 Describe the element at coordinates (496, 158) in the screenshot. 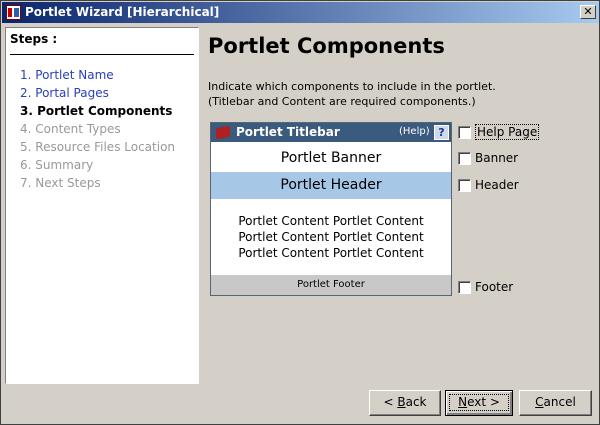

I see `banner-label: Banner` at that location.